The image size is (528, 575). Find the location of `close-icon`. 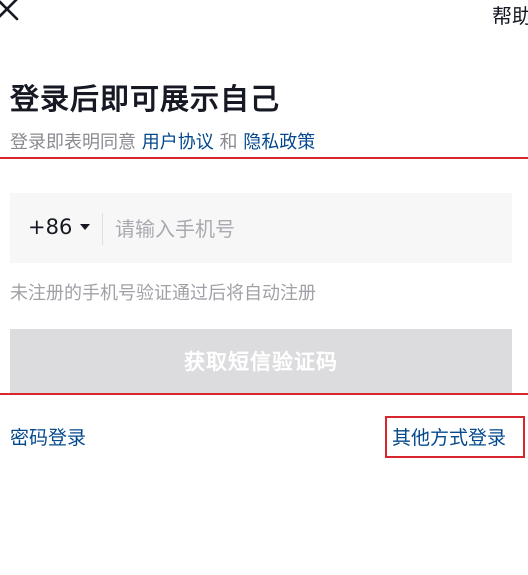

close-icon is located at coordinates (10, 11).